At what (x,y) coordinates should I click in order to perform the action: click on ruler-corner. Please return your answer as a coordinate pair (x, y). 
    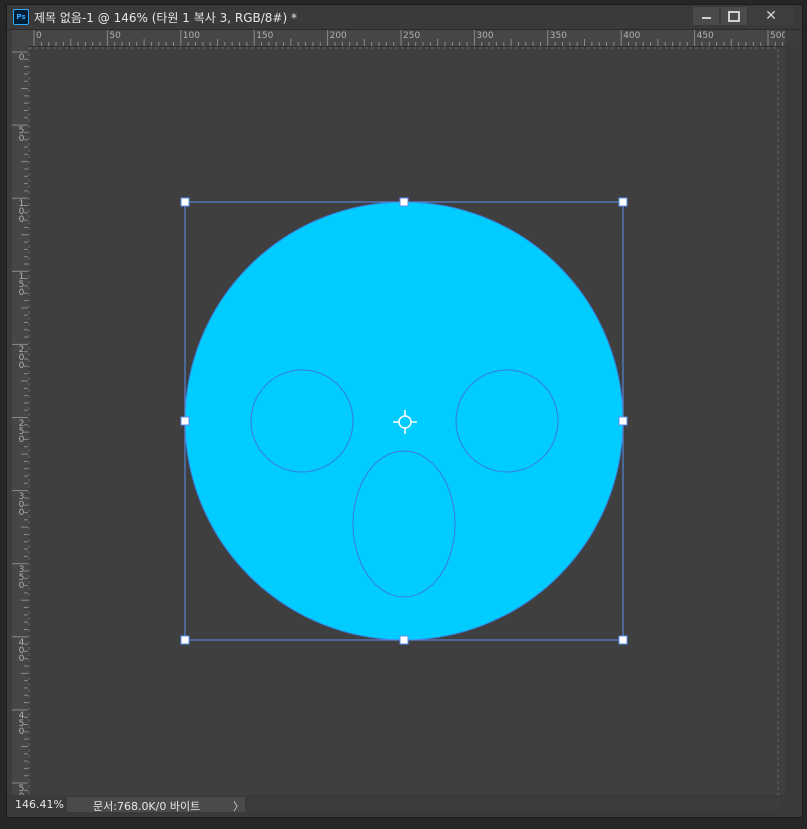
    Looking at the image, I should click on (20, 38).